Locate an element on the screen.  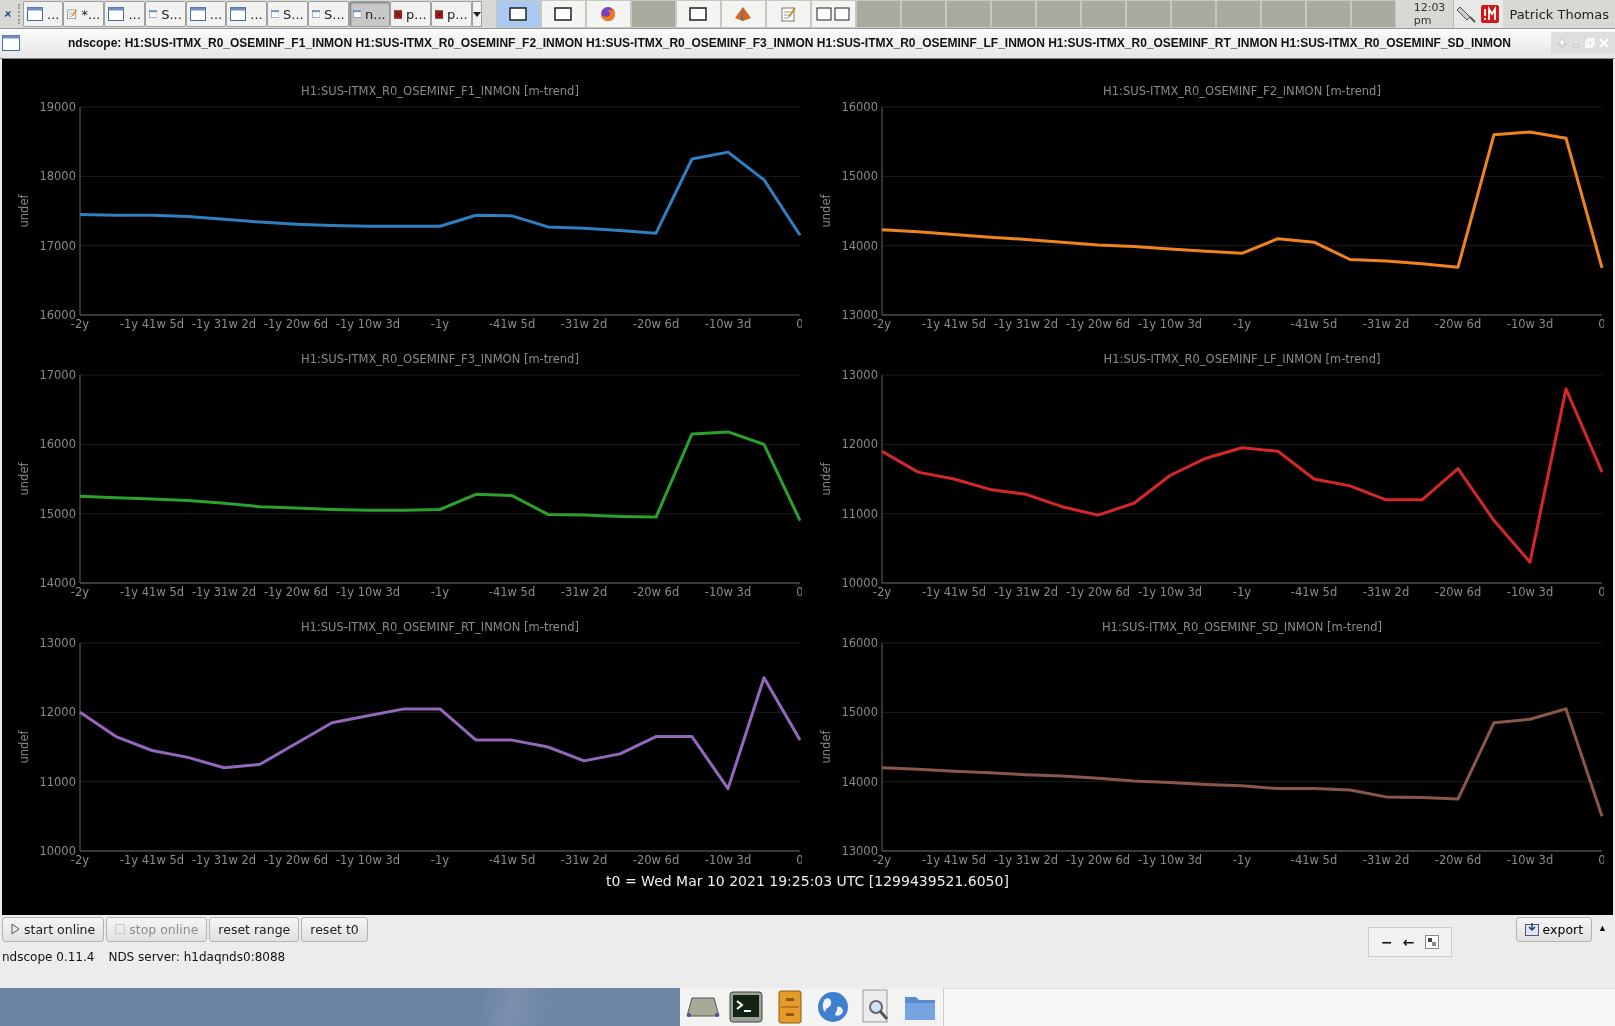
reset-button: reset range is located at coordinates (254, 929).